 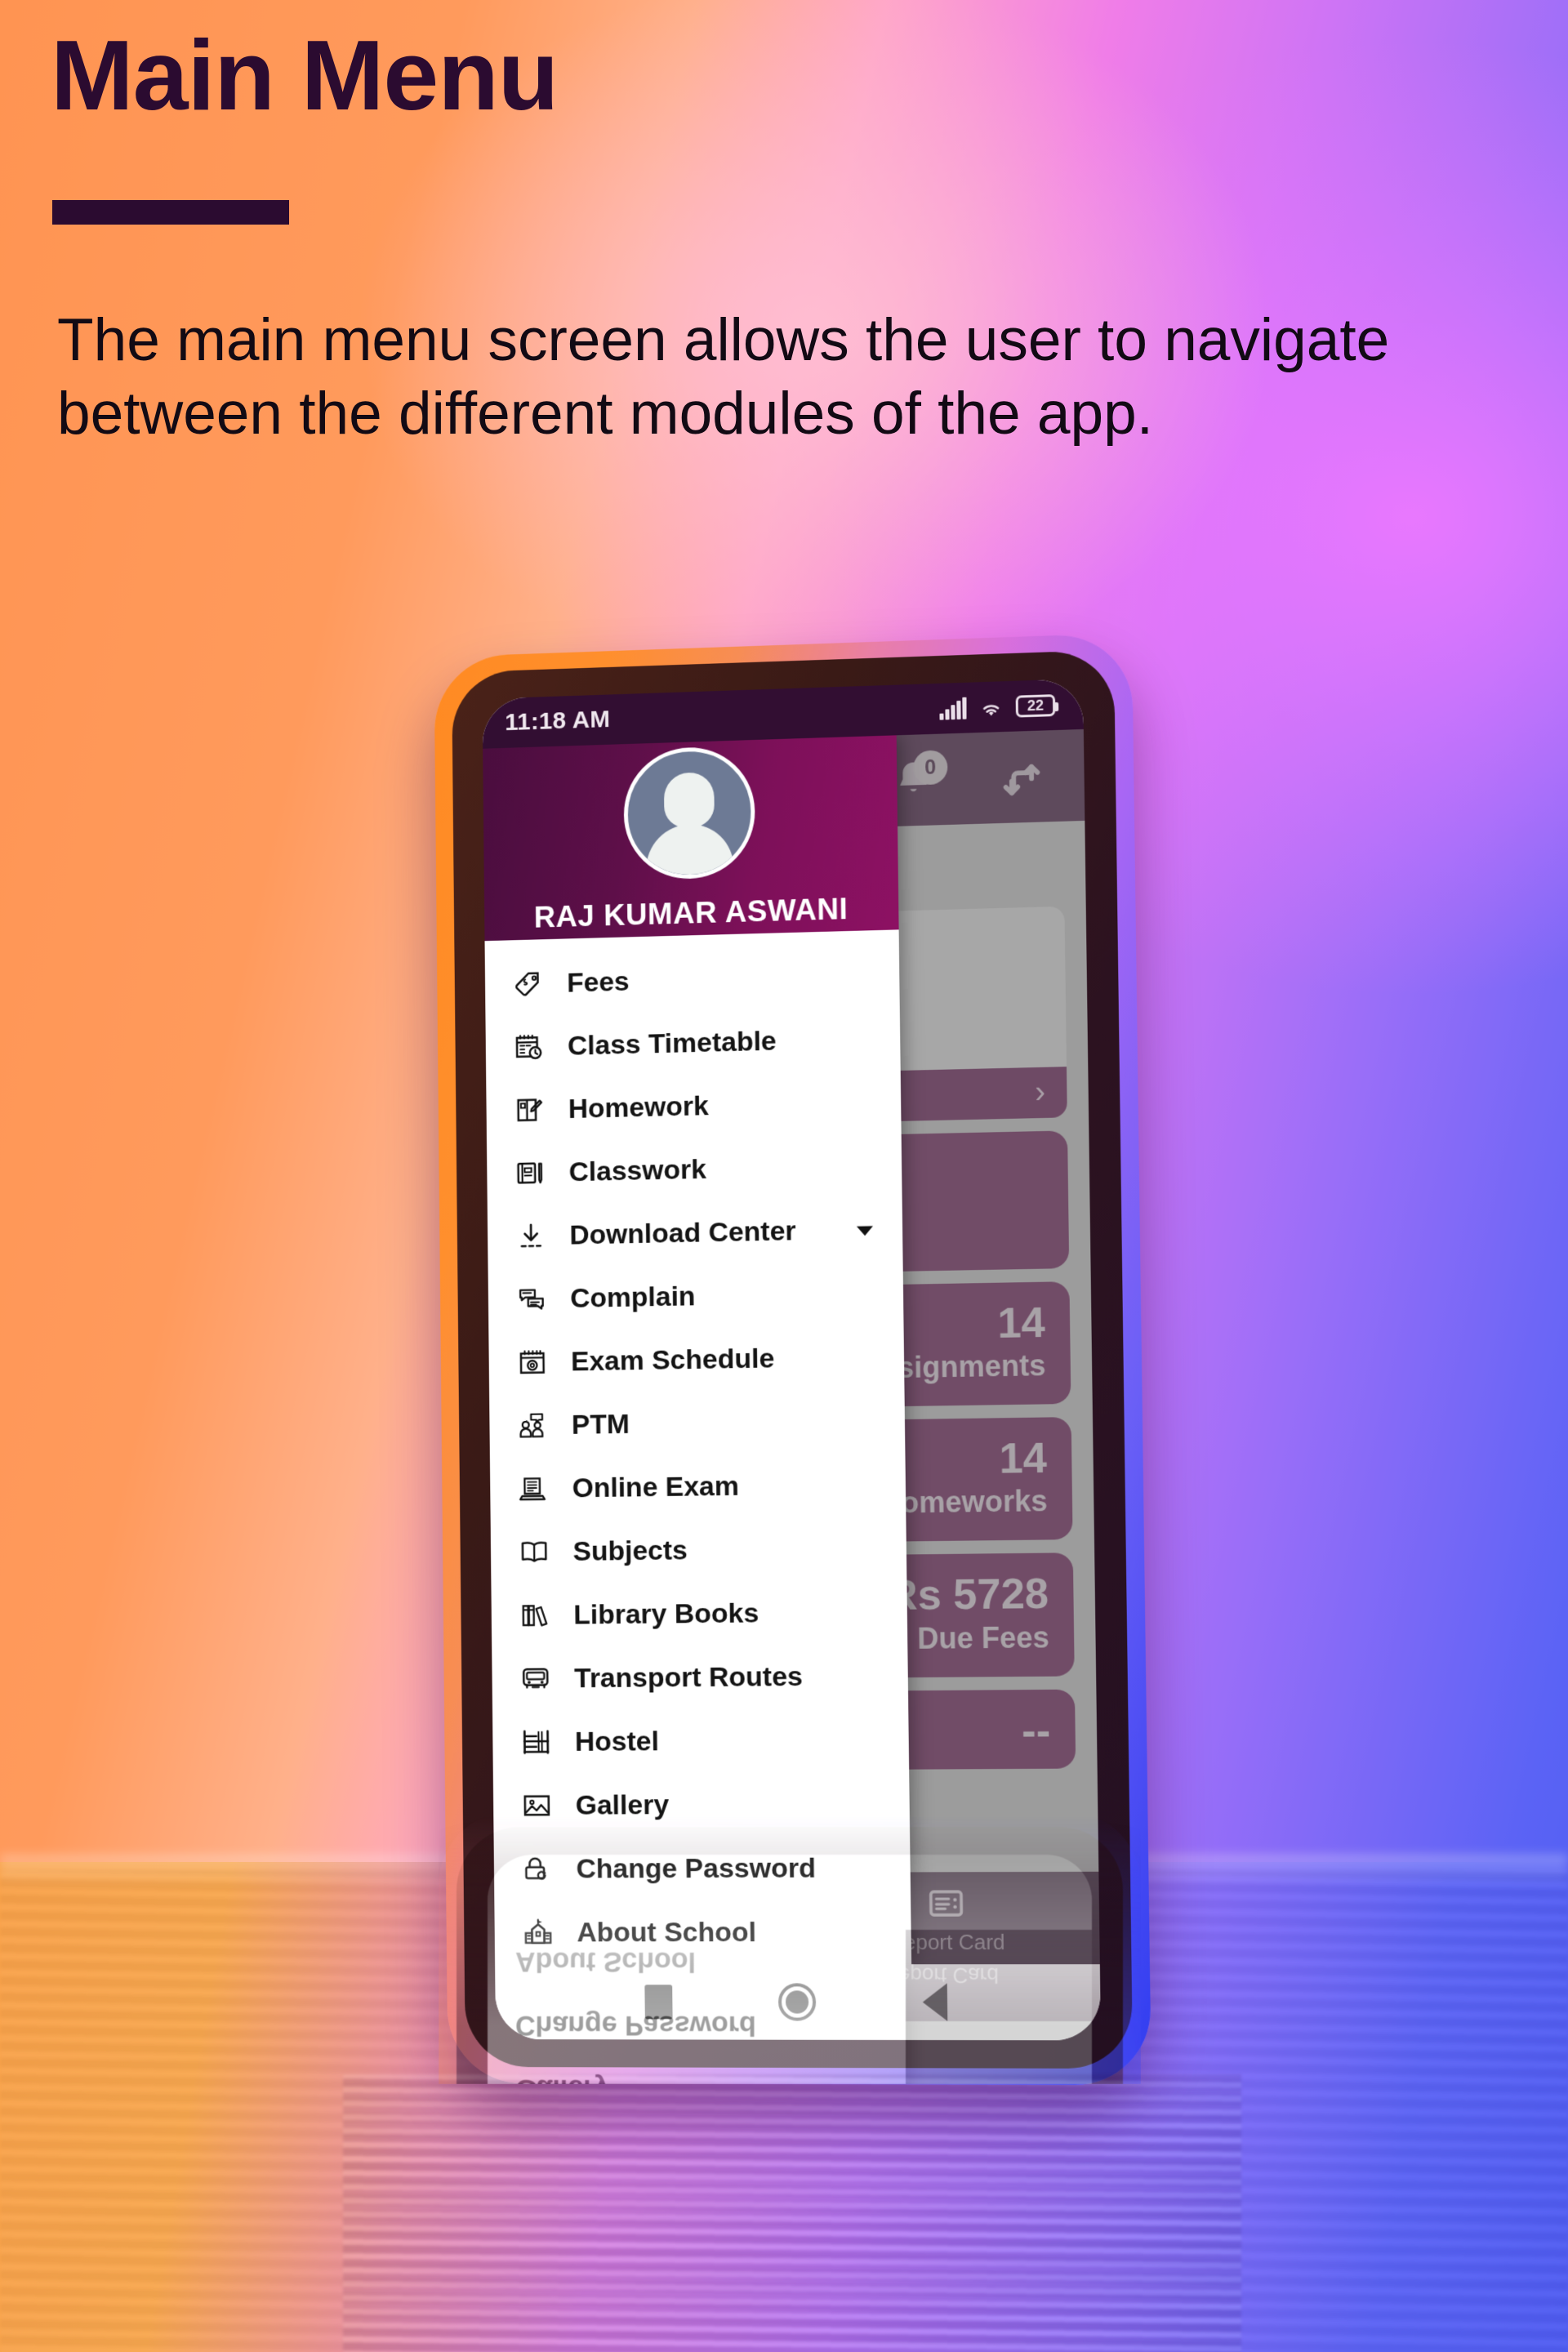 What do you see at coordinates (688, 1677) in the screenshot?
I see `menu-item-label: Transport Routes` at bounding box center [688, 1677].